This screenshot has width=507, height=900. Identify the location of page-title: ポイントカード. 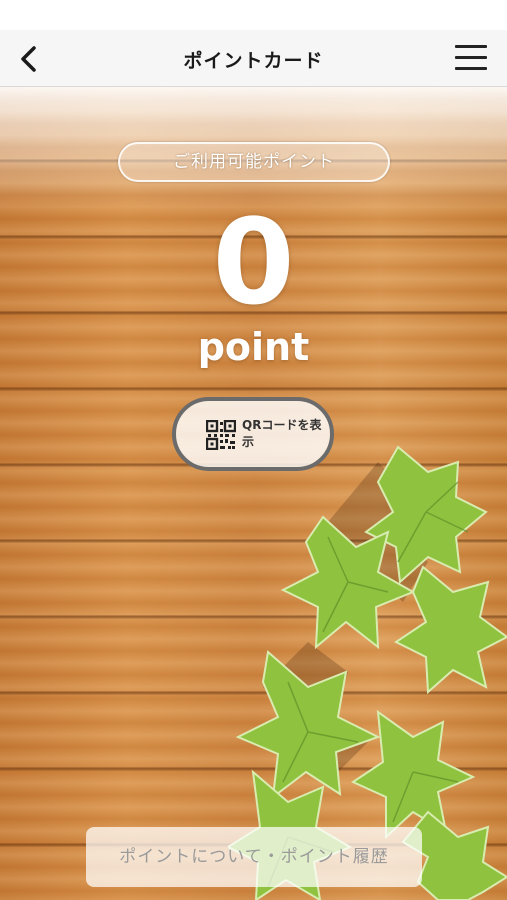
(253, 61).